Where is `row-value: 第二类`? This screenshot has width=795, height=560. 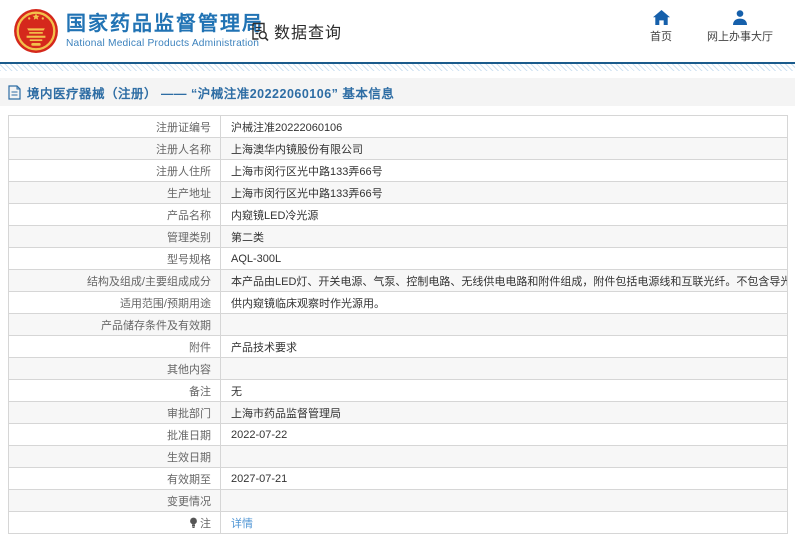
row-value: 第二类 is located at coordinates (504, 236).